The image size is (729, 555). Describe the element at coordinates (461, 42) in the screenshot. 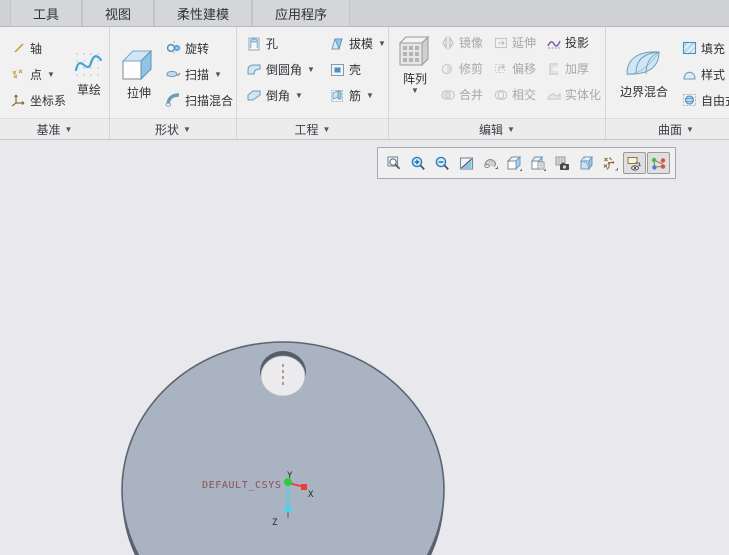

I see `mirror-button: 镜像` at that location.